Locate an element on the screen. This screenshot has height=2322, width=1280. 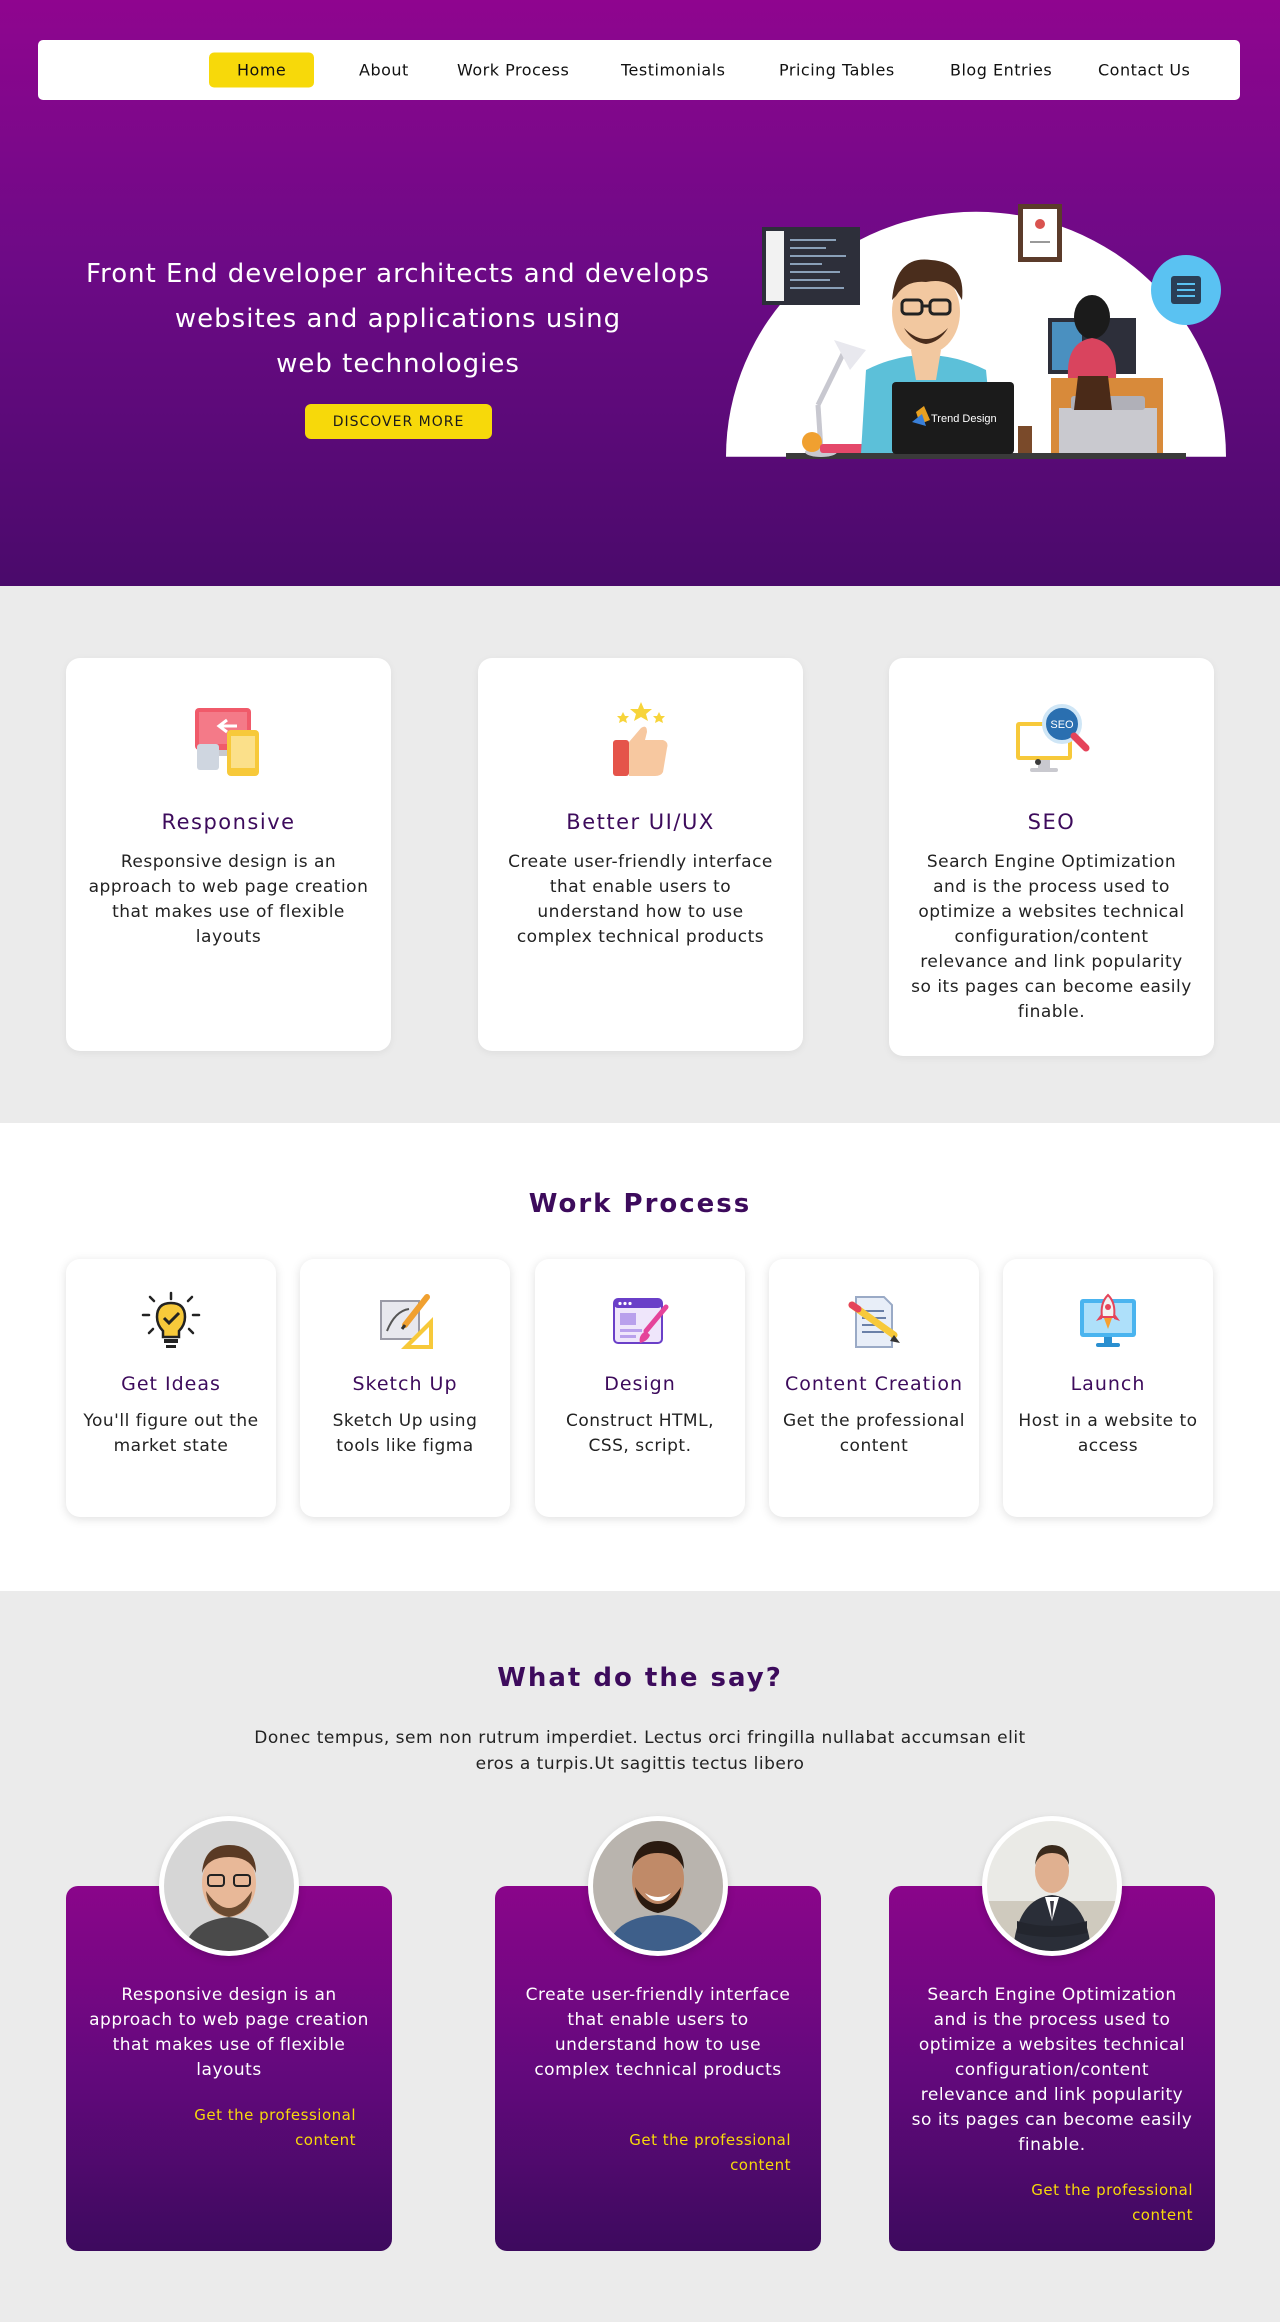
section-title-work-process: Work Process is located at coordinates (640, 1204).